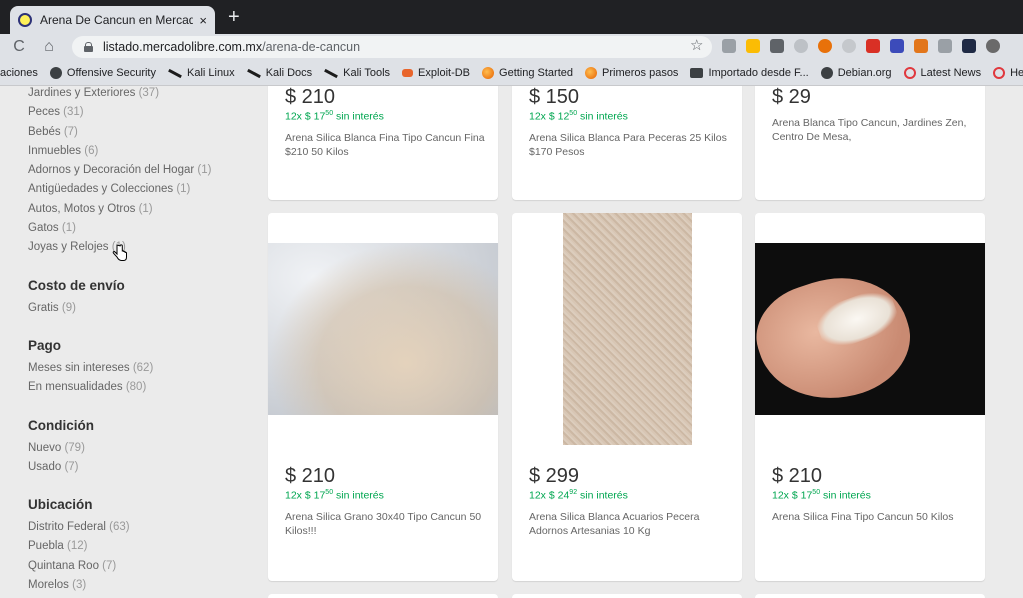 This screenshot has height=598, width=1023. Describe the element at coordinates (357, 73) in the screenshot. I see `bookmark-item: Kali Tools` at that location.